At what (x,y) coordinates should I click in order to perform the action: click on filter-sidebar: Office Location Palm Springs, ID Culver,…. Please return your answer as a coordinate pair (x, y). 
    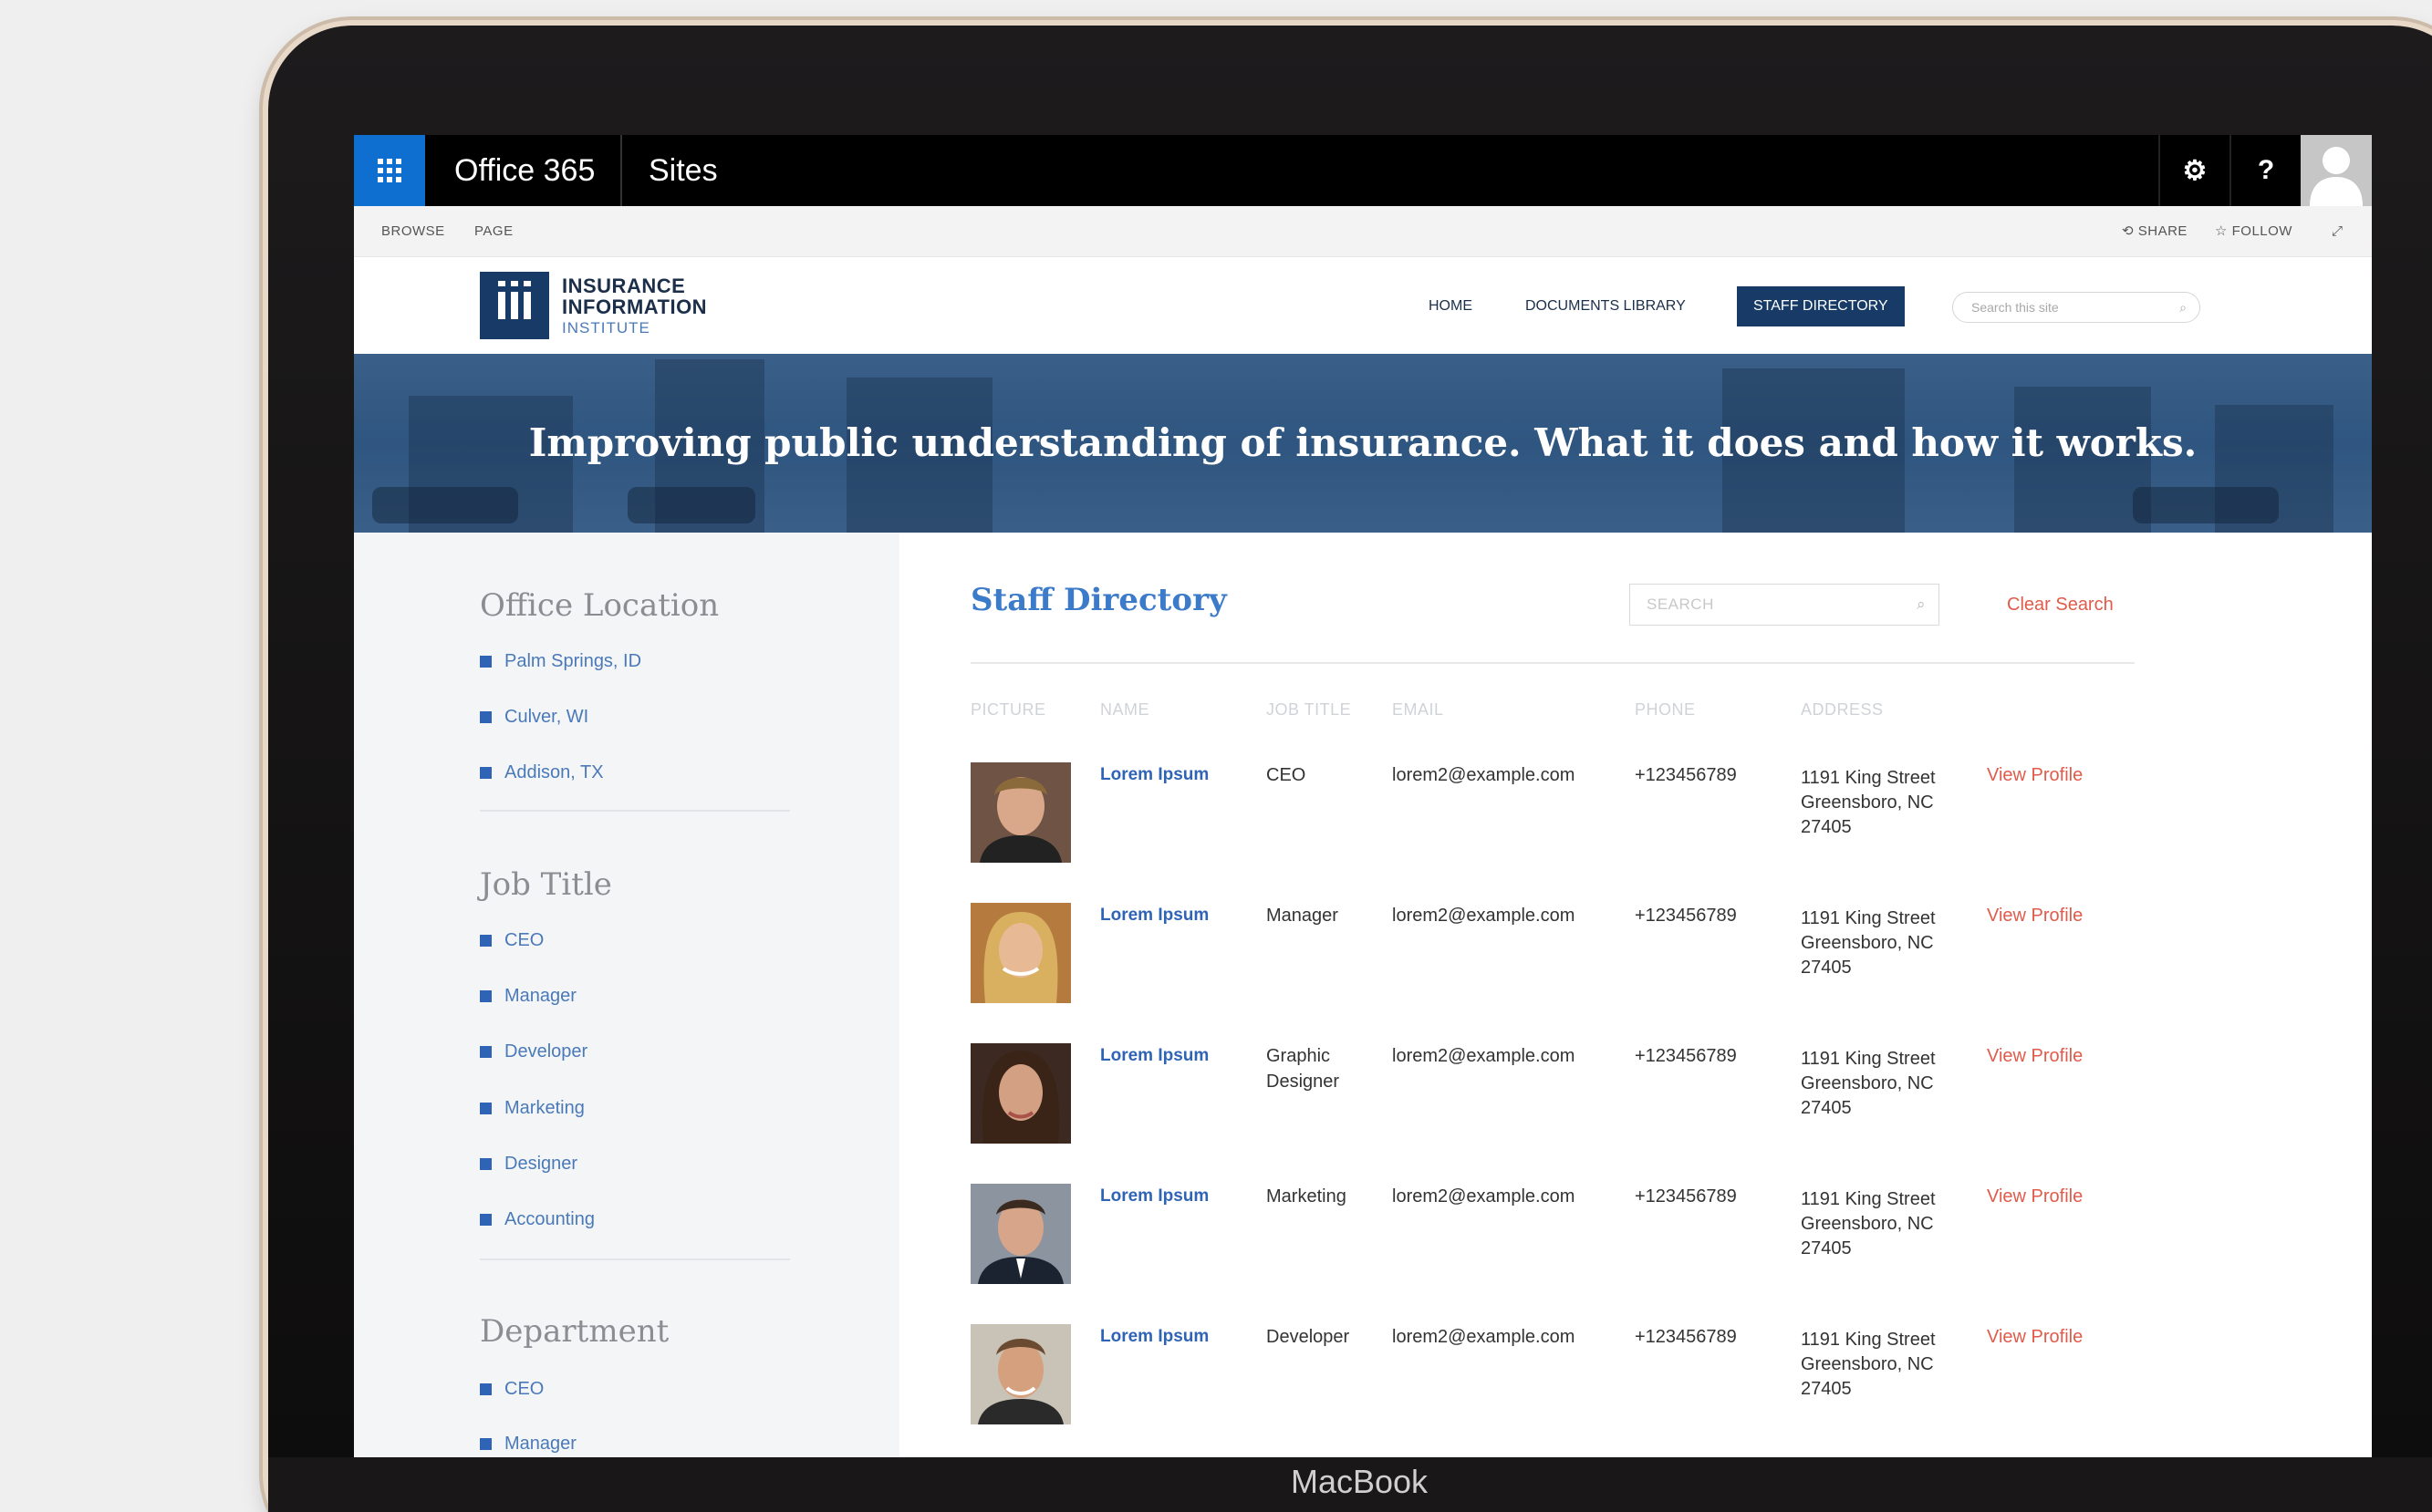
    Looking at the image, I should click on (626, 995).